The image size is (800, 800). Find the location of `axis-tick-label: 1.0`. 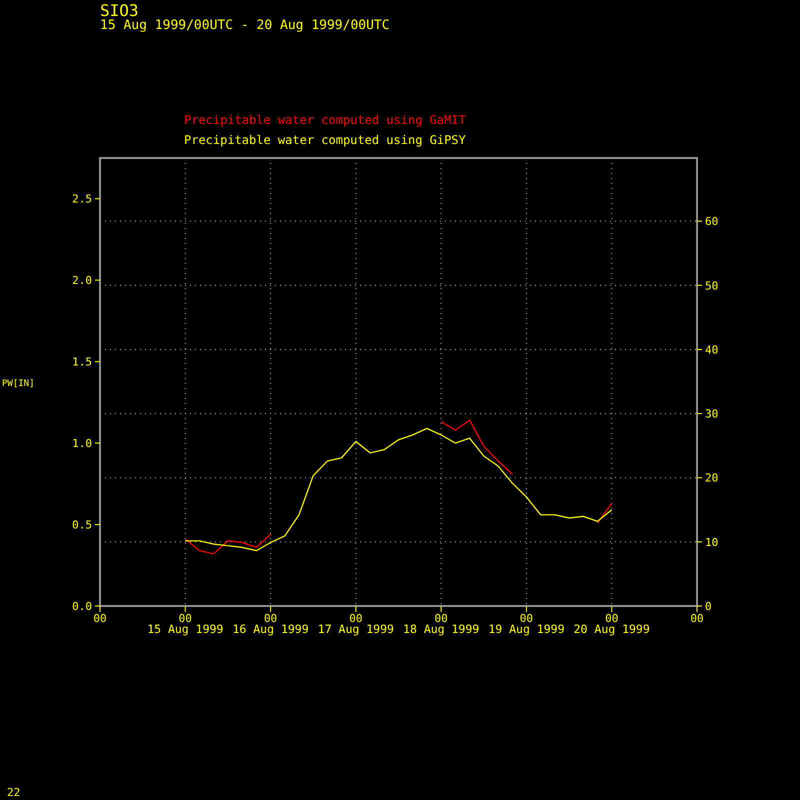

axis-tick-label: 1.0 is located at coordinates (82, 443).